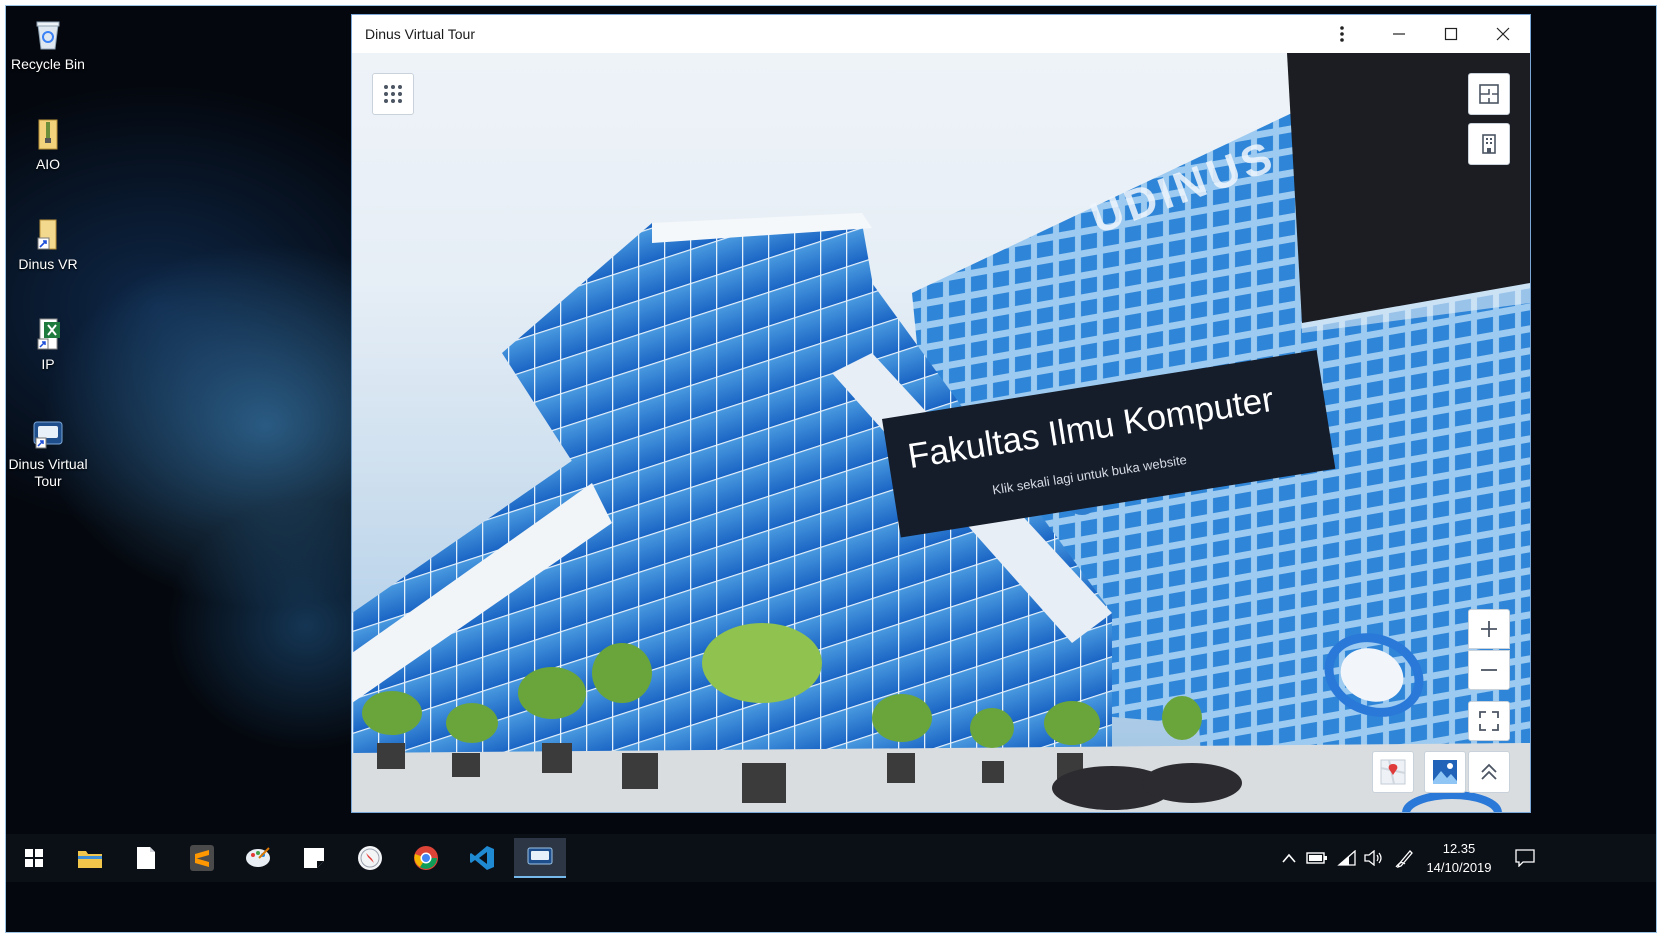  What do you see at coordinates (420, 34) in the screenshot?
I see `window-title: Dinus Virtual Tour` at bounding box center [420, 34].